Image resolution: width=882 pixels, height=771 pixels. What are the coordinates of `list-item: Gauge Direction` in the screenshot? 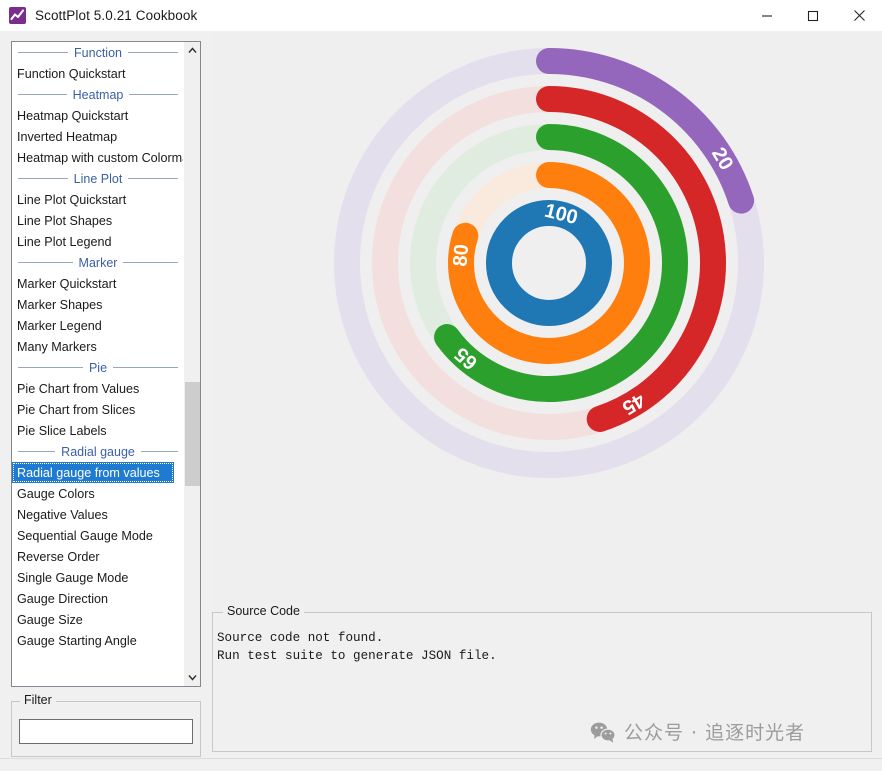 It's located at (98, 598).